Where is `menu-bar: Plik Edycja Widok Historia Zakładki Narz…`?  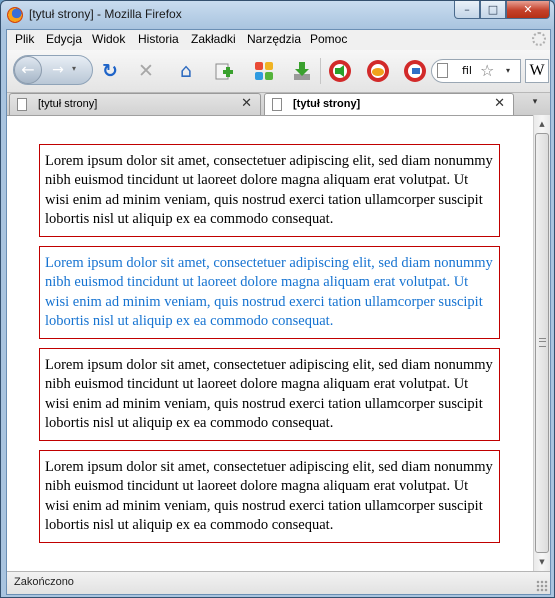
menu-bar: Plik Edycja Widok Historia Zakładki Narz… is located at coordinates (278, 40).